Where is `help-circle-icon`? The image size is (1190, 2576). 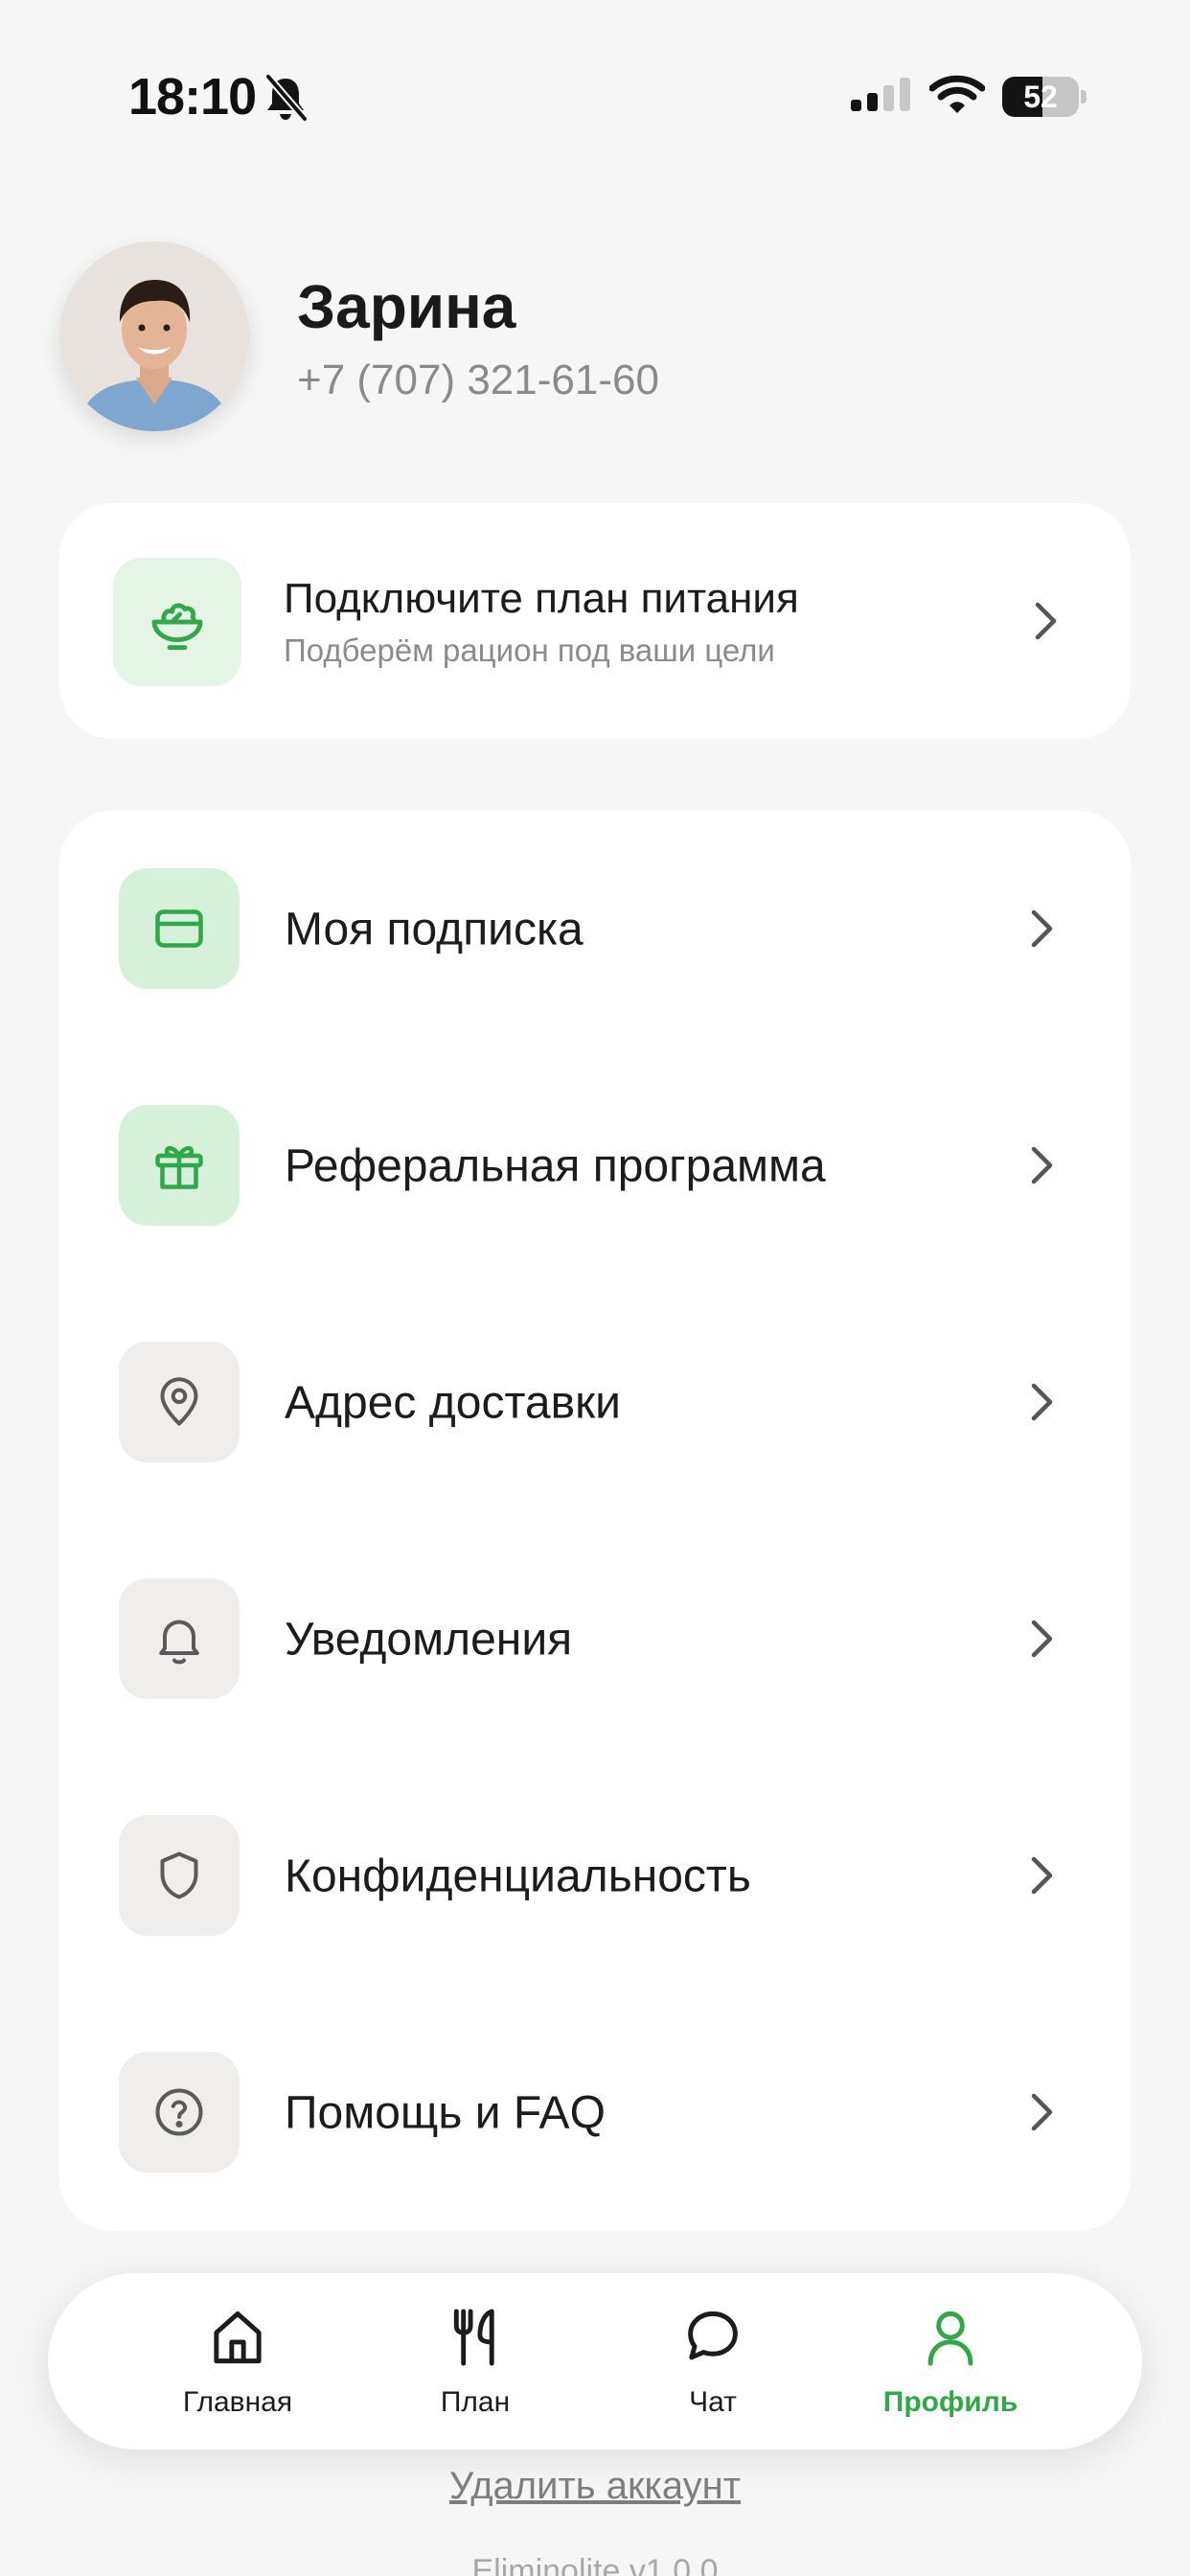 help-circle-icon is located at coordinates (179, 2112).